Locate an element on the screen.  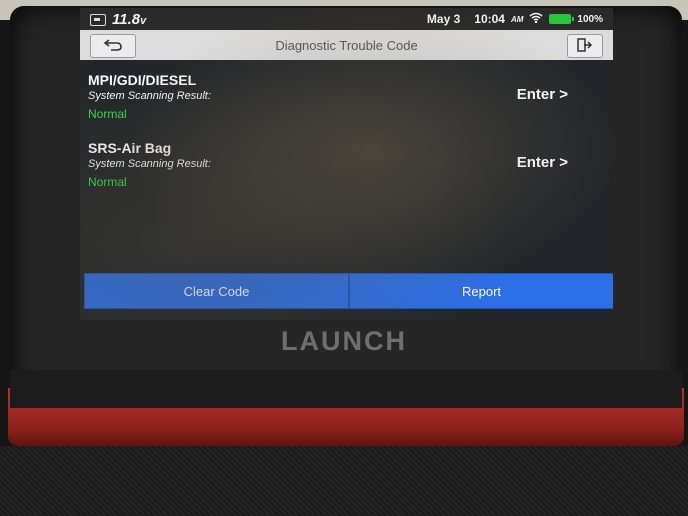
voltage-value: 11.8 is located at coordinates (126, 19).